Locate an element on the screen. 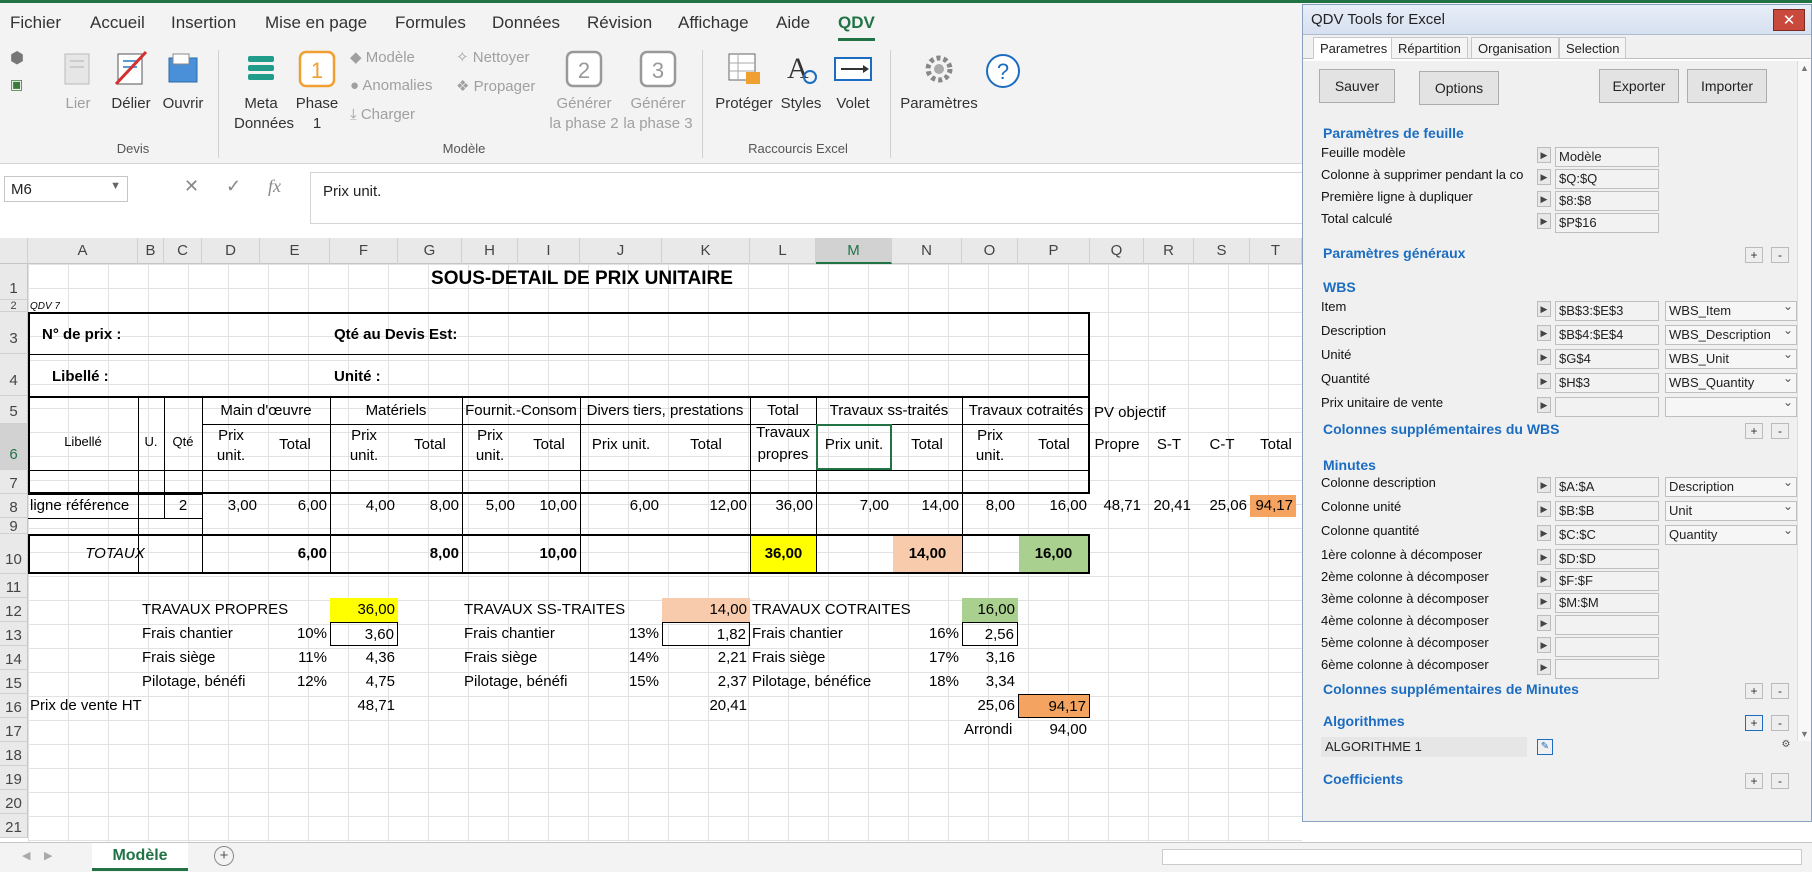 The height and width of the screenshot is (872, 1812). tab-organisation: Organisation is located at coordinates (1515, 48).